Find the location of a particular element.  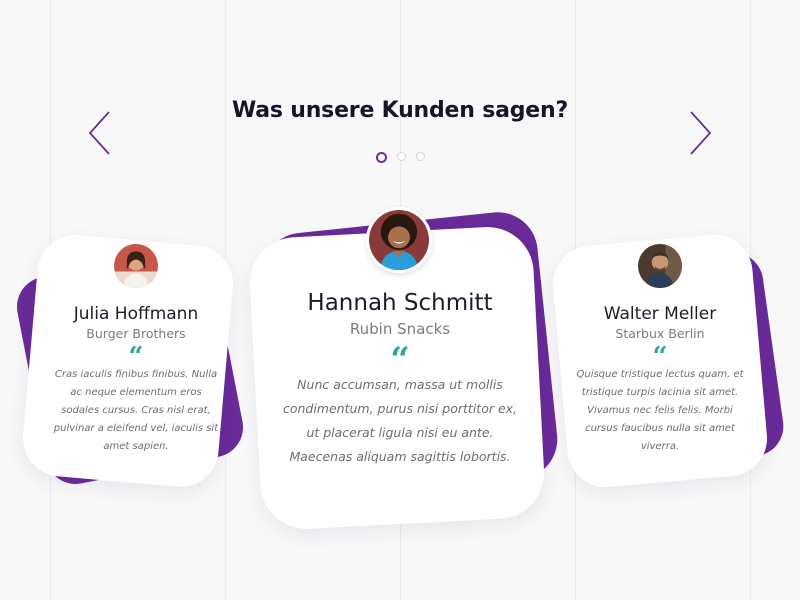

next-arrow-button is located at coordinates (700, 133).